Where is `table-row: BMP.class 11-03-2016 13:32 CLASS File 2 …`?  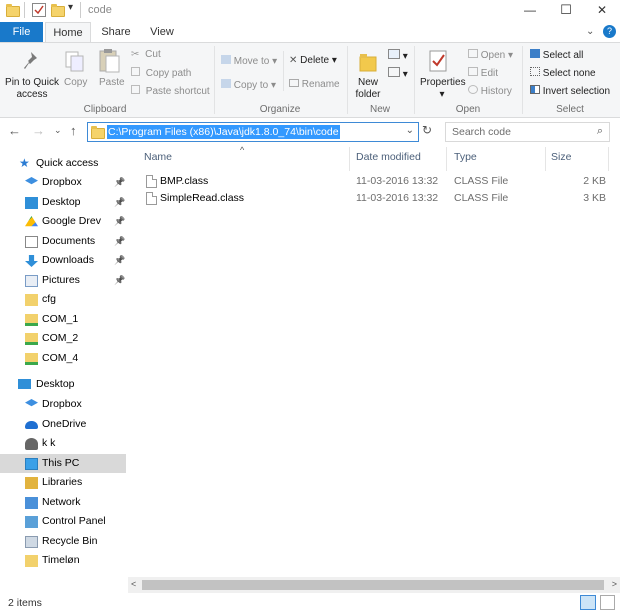 table-row: BMP.class 11-03-2016 13:32 CLASS File 2 … is located at coordinates (377, 181).